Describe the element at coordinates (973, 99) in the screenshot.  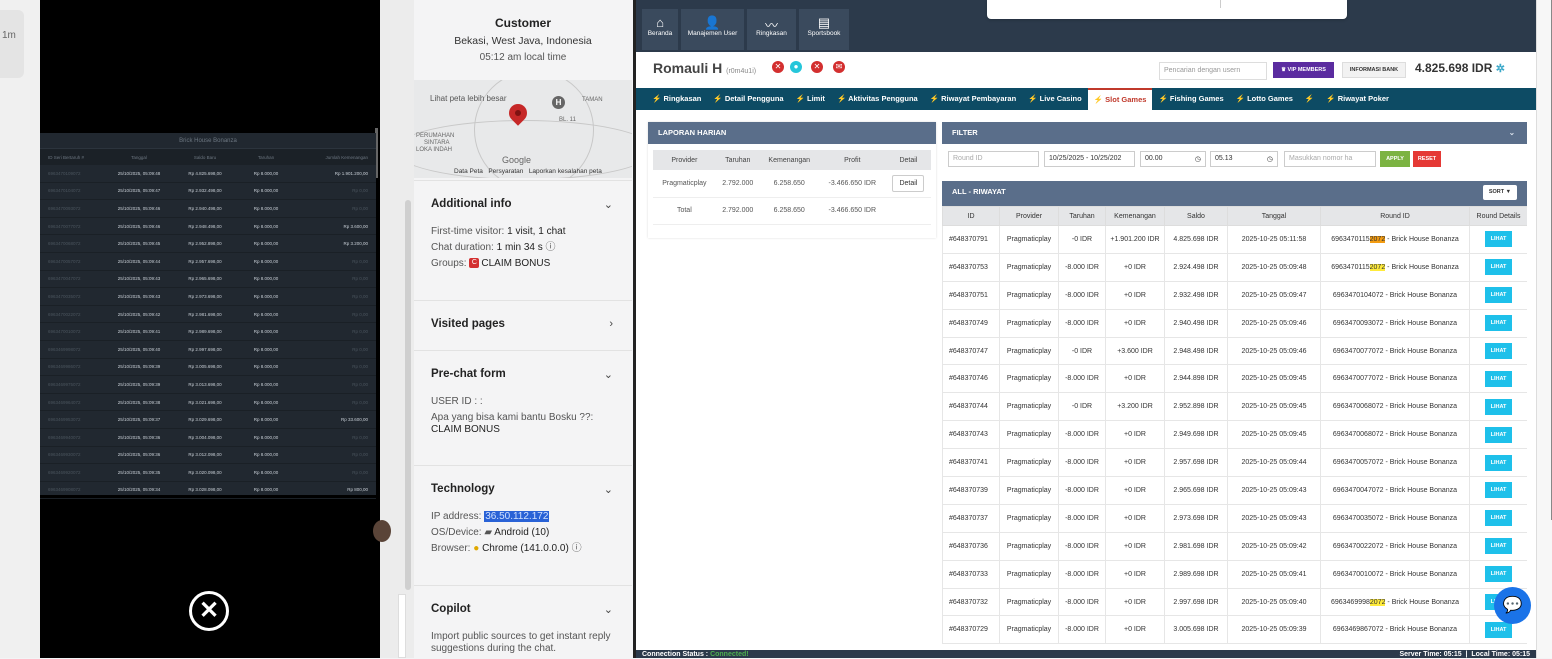
I see `tab-riwayat-pembayaran: ⚡ Riwayat Pembayaran` at that location.